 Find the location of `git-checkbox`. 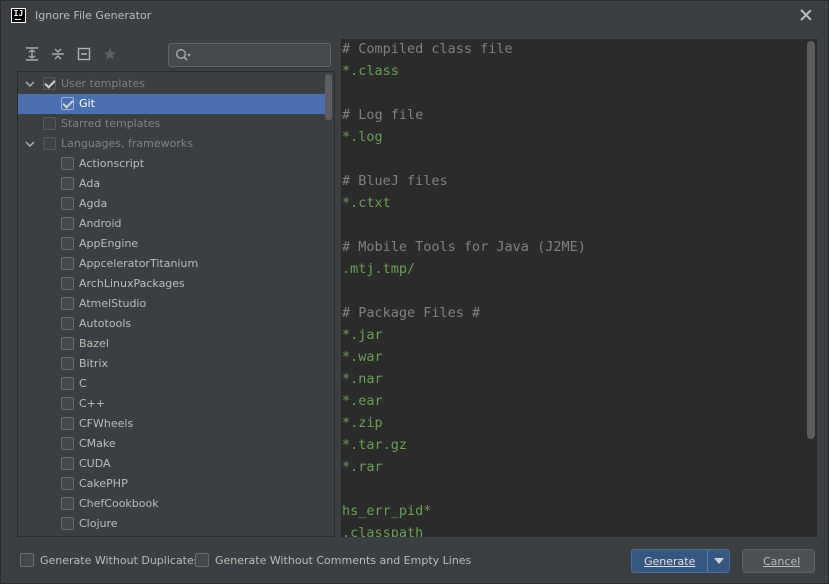

git-checkbox is located at coordinates (67, 103).